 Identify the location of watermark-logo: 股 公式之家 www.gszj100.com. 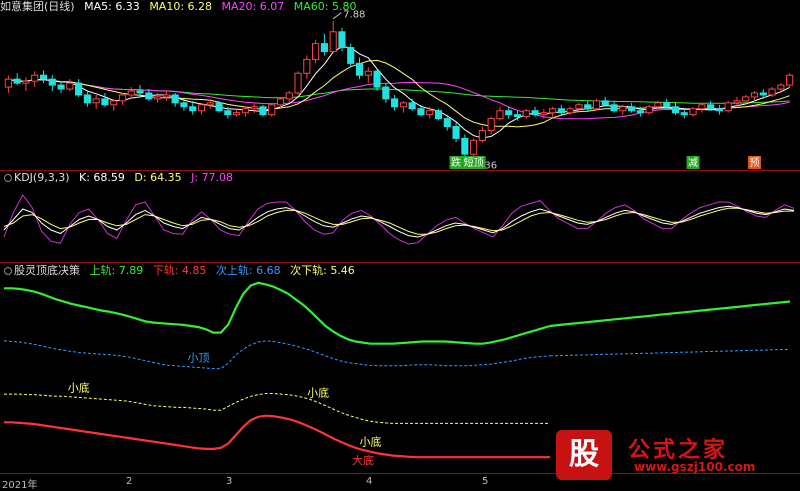
(670, 455).